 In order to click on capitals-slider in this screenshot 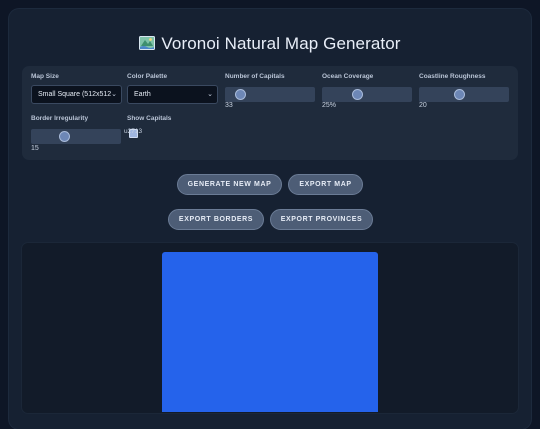, I will do `click(270, 94)`.